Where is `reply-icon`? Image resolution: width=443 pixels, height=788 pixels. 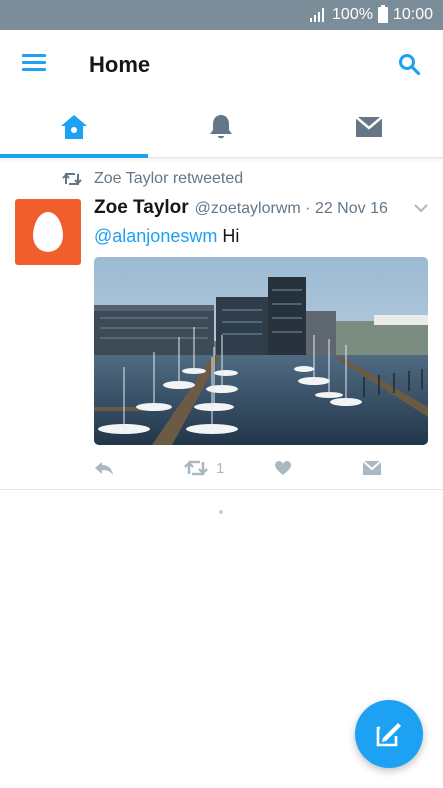 reply-icon is located at coordinates (104, 468).